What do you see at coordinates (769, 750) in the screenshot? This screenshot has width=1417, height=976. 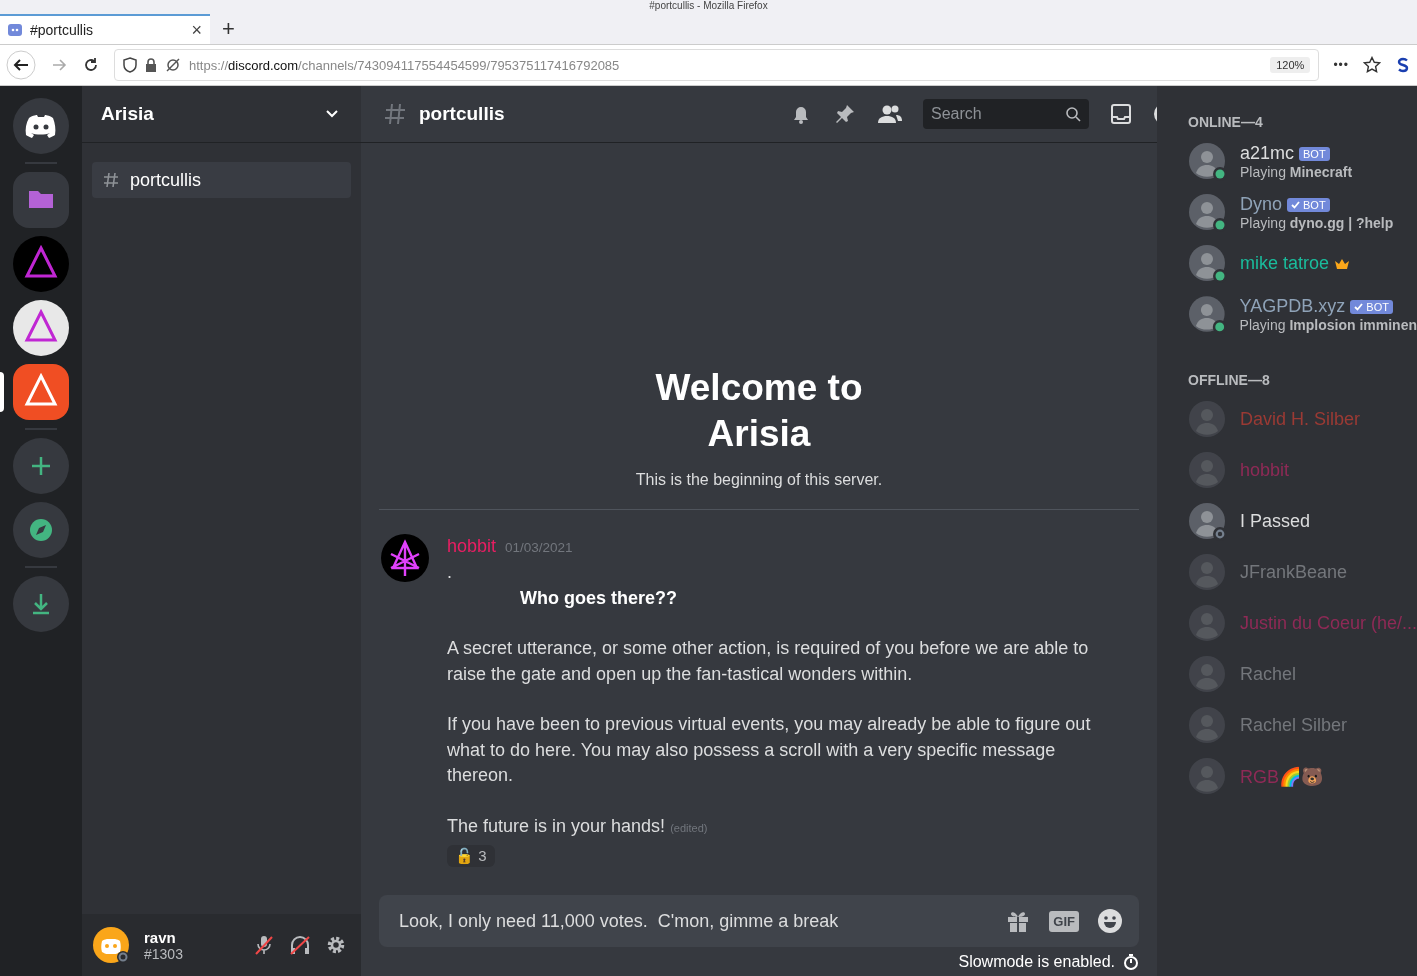 I see `message-text: If you have been to previous virtual events, you may already be able to figure out what to do here. You may also possess a scroll with a very specific message thereon.` at bounding box center [769, 750].